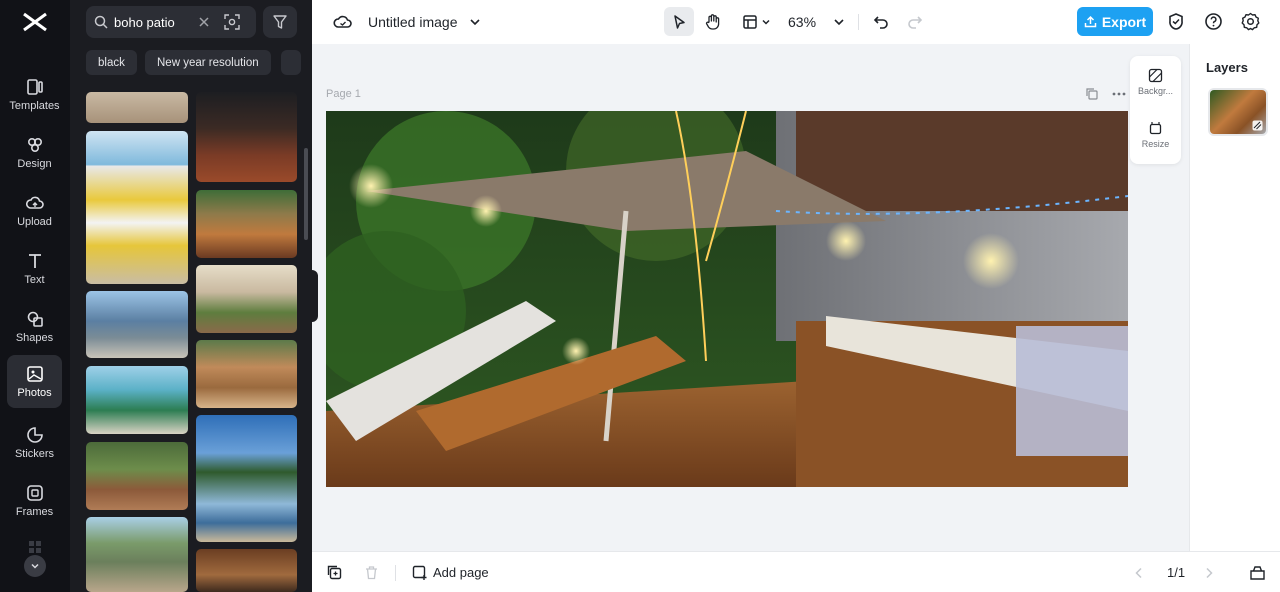 This screenshot has width=1280, height=592. I want to click on frames-icon, so click(34, 492).